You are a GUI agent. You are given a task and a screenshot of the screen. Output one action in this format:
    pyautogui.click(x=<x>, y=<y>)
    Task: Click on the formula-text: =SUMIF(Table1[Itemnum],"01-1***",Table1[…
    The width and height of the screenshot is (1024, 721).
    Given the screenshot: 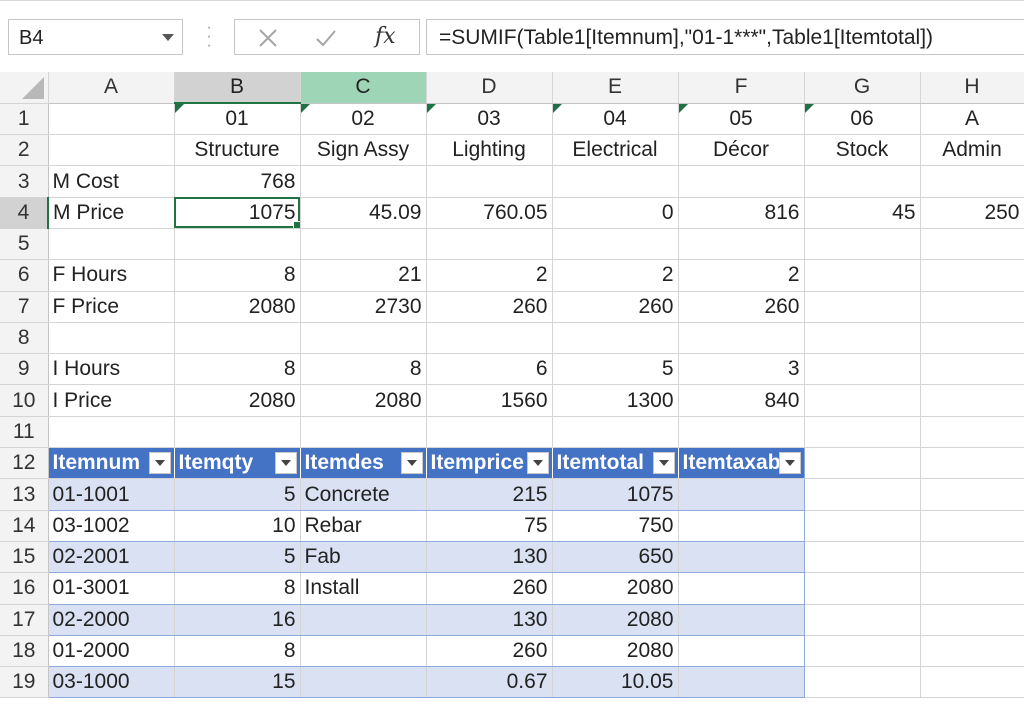 What is the action you would take?
    pyautogui.click(x=686, y=38)
    